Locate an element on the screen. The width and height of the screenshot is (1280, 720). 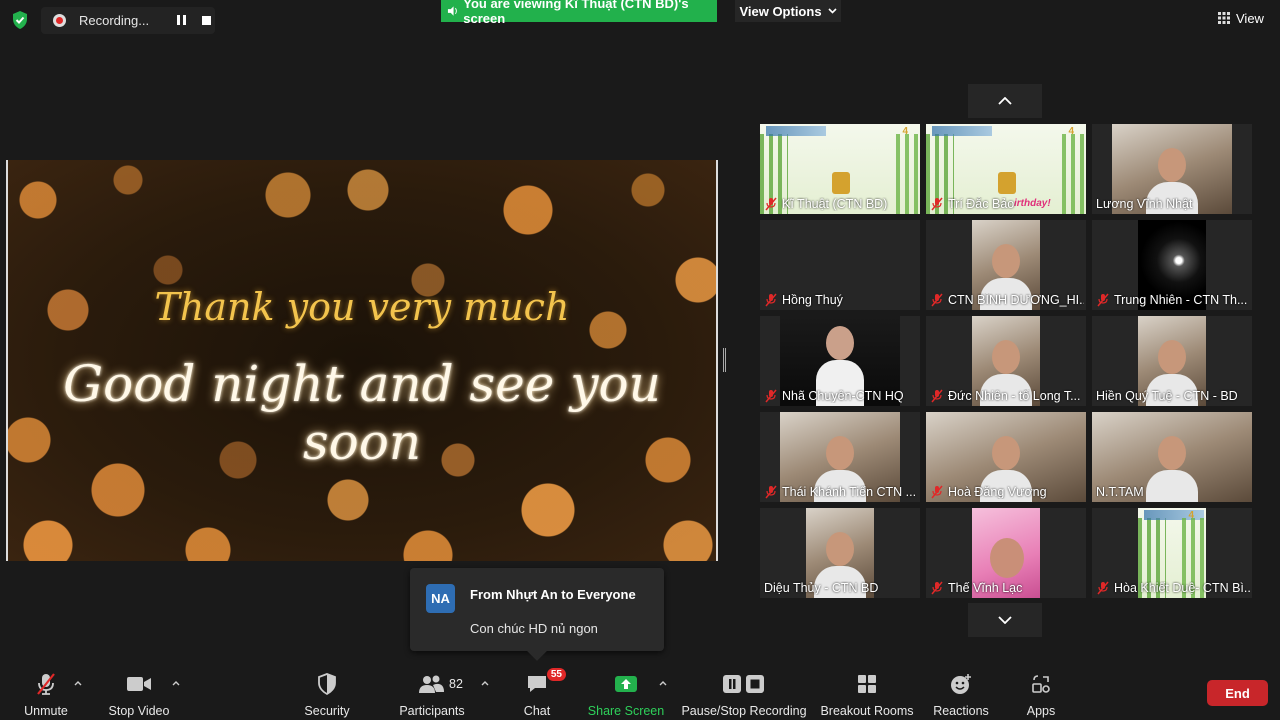
security-button: Security is located at coordinates (327, 692).